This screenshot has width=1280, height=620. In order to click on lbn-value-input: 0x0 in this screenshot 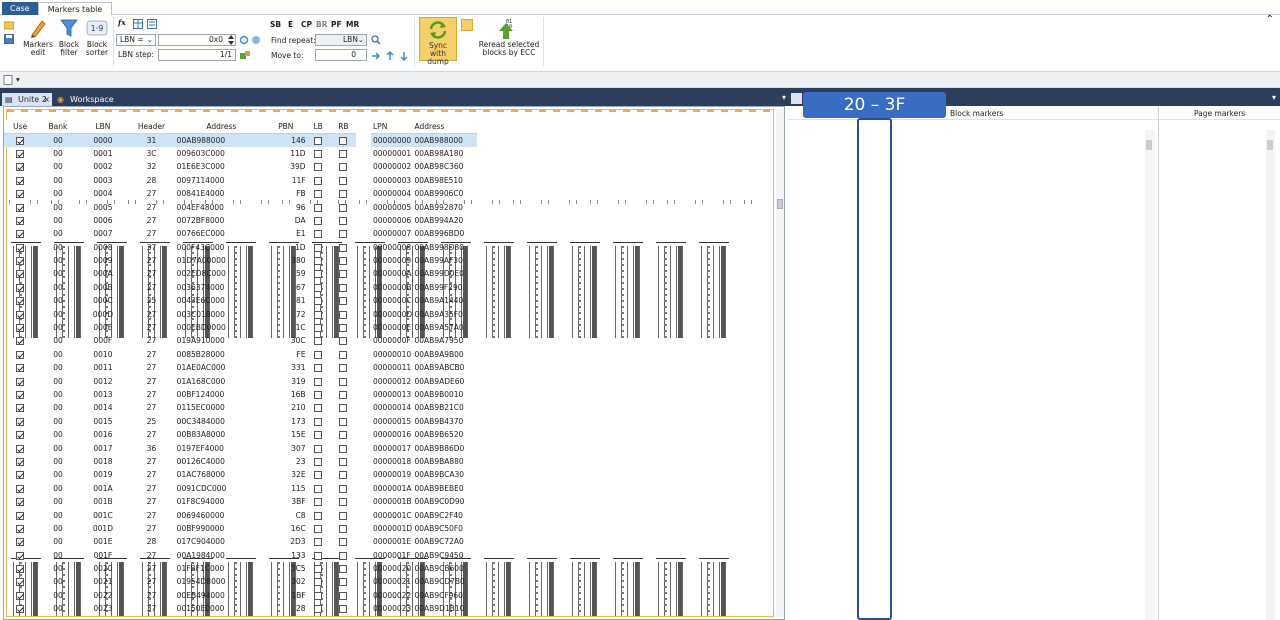, I will do `click(197, 40)`.